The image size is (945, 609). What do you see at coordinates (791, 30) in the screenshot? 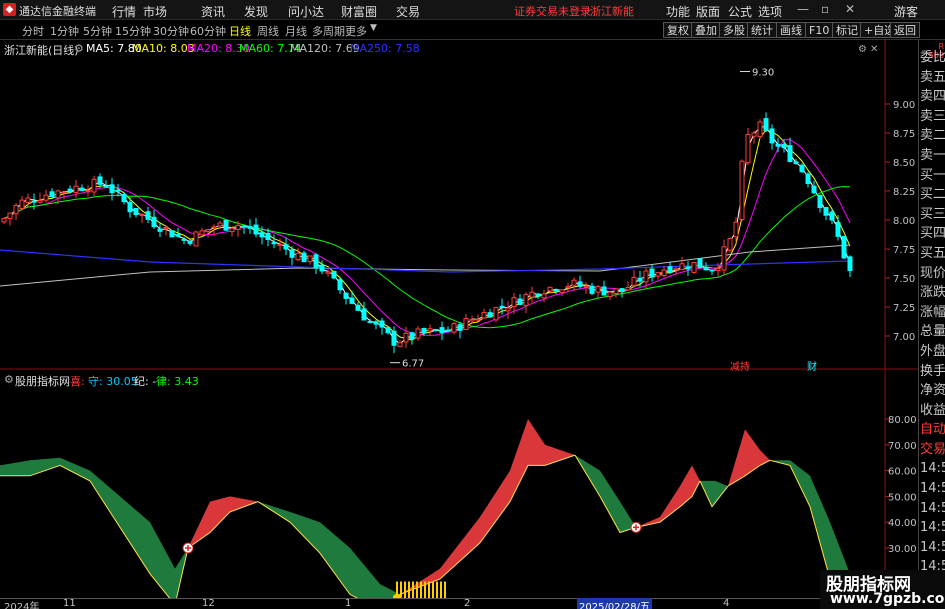
I see `huaxian-button: 画线` at bounding box center [791, 30].